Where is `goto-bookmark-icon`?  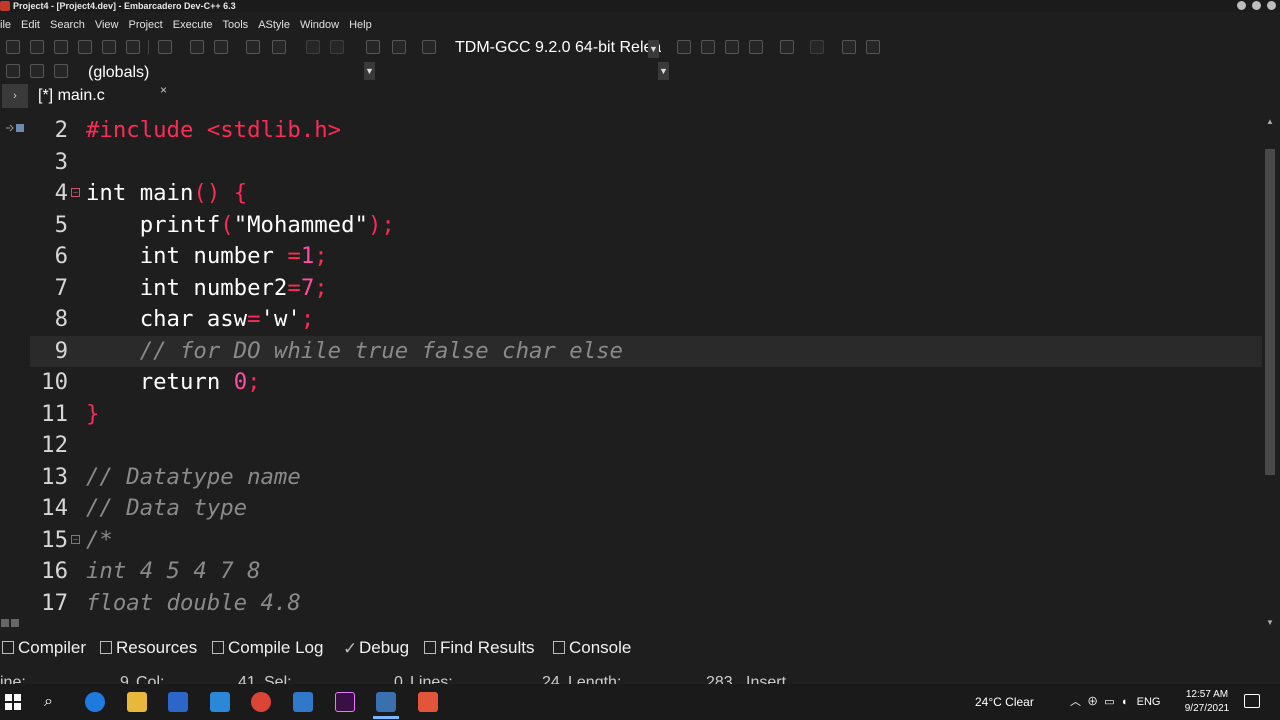 goto-bookmark-icon is located at coordinates (61, 71).